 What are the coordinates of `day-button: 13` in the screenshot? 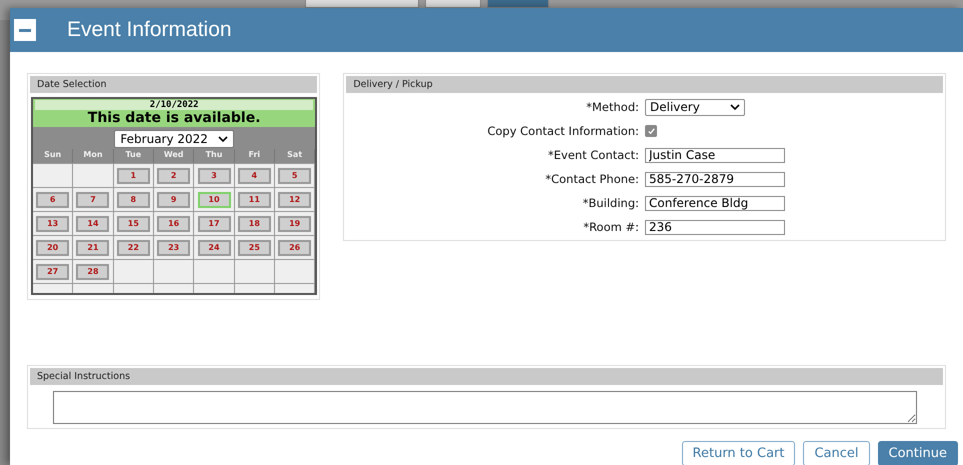 It's located at (53, 224).